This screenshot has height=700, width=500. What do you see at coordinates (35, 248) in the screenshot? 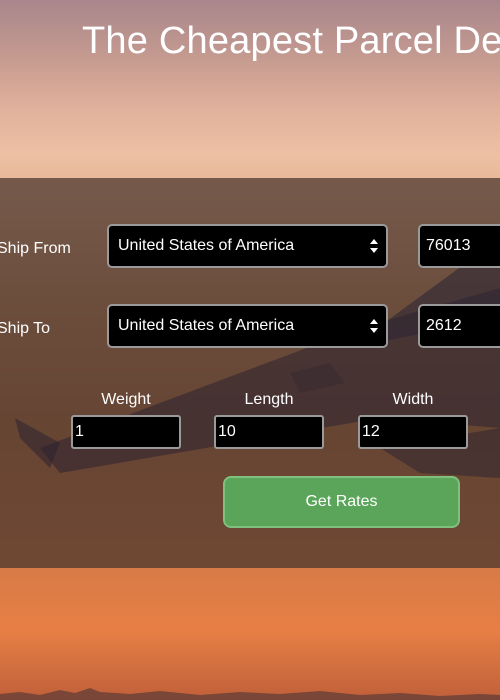
I see `ship-from-label: Ship From` at bounding box center [35, 248].